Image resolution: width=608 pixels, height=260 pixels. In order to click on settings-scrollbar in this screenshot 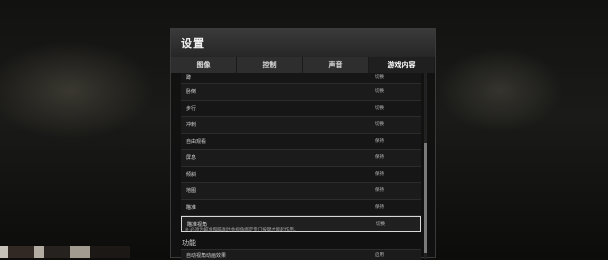, I will do `click(425, 166)`.